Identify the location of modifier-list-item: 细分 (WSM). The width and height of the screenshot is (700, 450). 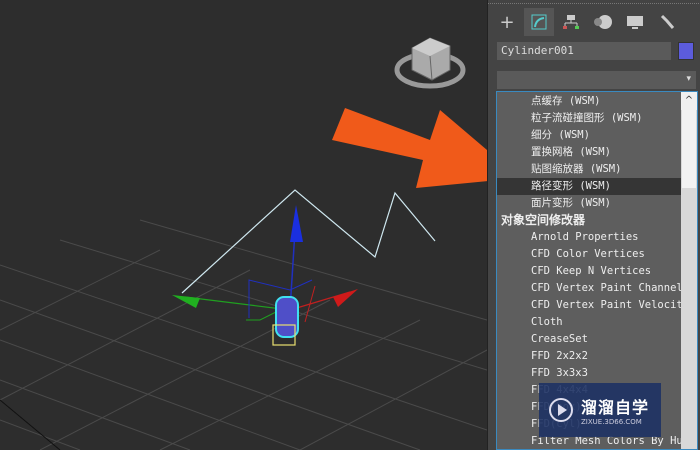
(589, 135).